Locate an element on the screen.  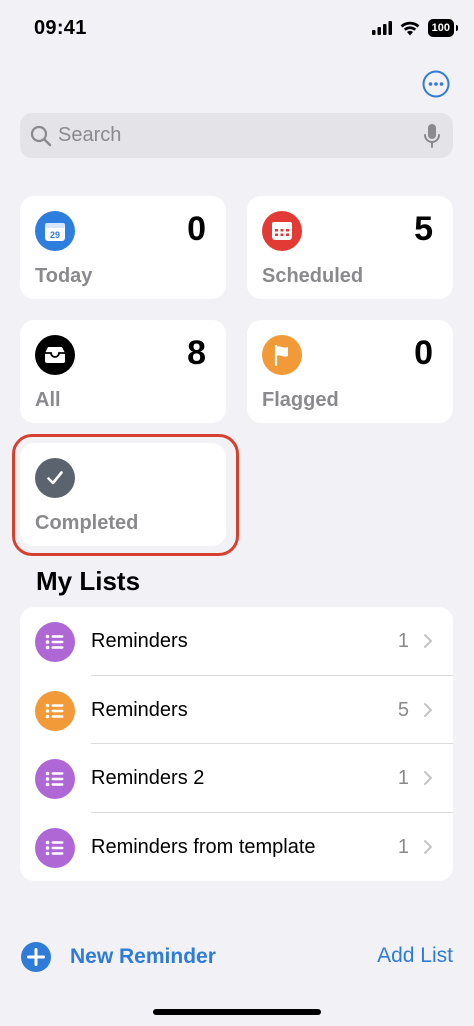
list-item-name: Reminders from template is located at coordinates (203, 846).